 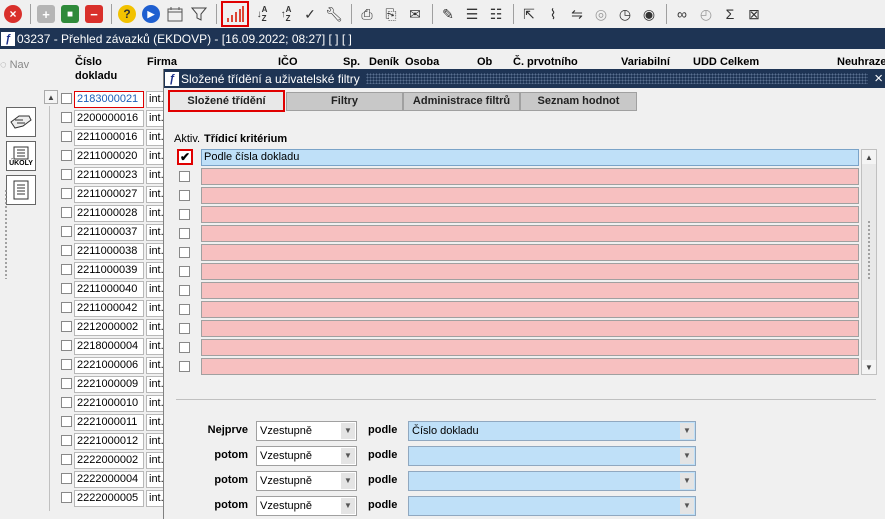 What do you see at coordinates (104, 327) in the screenshot?
I see `table-row: 2212000002 int.` at bounding box center [104, 327].